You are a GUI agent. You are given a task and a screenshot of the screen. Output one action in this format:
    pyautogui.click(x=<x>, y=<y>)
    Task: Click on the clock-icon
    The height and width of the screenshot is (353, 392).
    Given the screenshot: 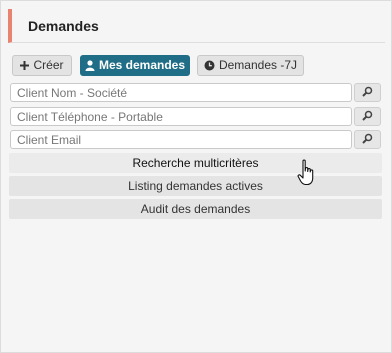 What is the action you would take?
    pyautogui.click(x=209, y=65)
    